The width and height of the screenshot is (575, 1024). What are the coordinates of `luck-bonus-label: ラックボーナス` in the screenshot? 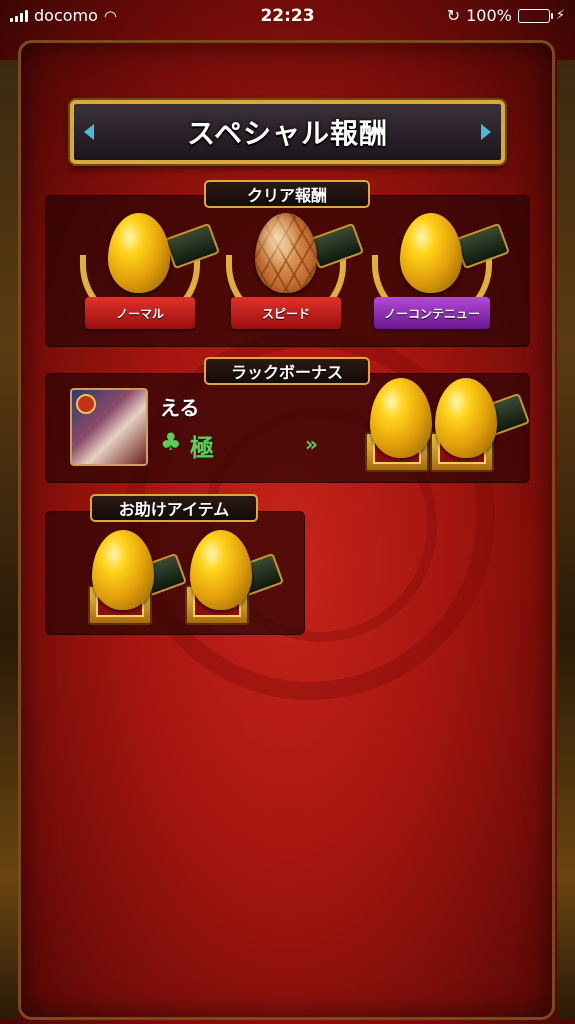 It's located at (287, 371).